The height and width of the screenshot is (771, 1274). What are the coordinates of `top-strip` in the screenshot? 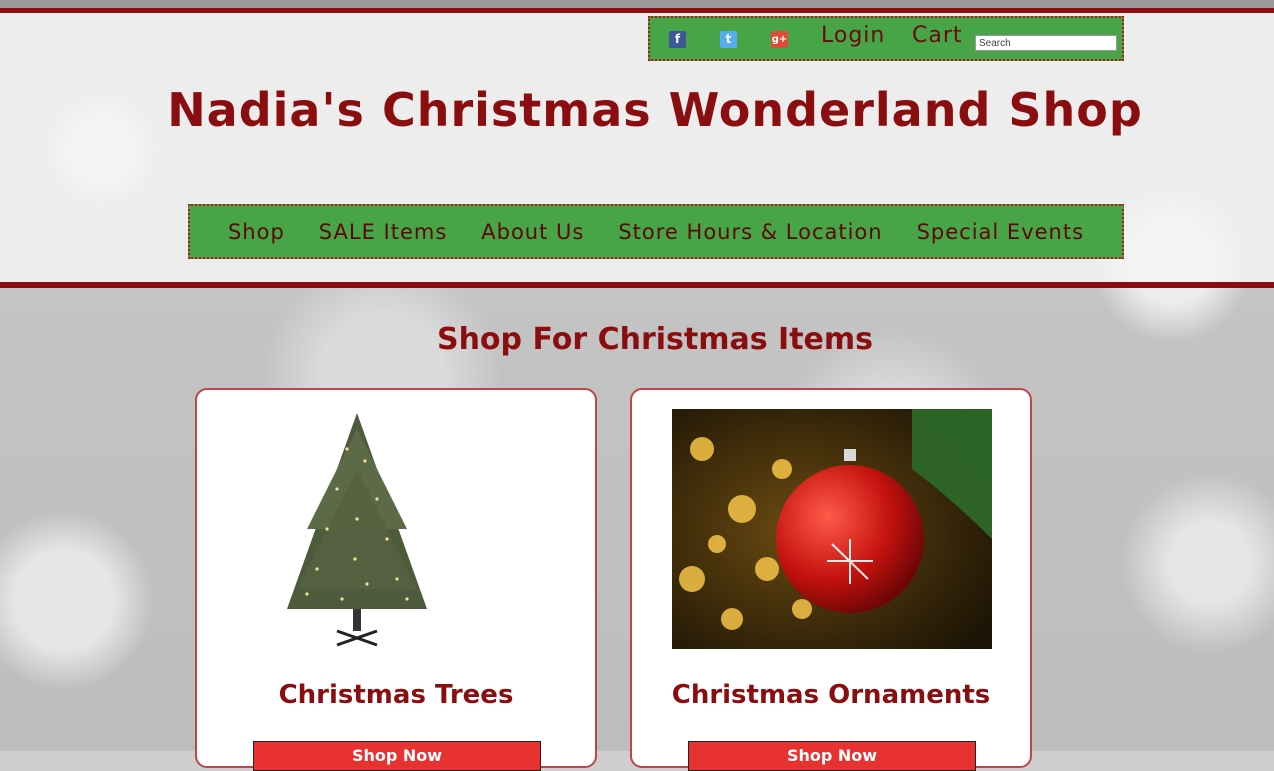 It's located at (637, 4).